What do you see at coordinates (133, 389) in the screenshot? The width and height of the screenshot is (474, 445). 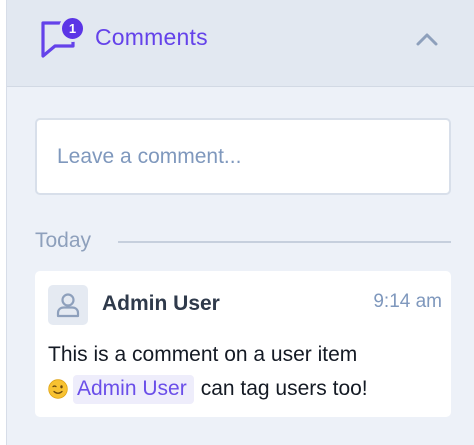 I see `user-mention: Admin User` at bounding box center [133, 389].